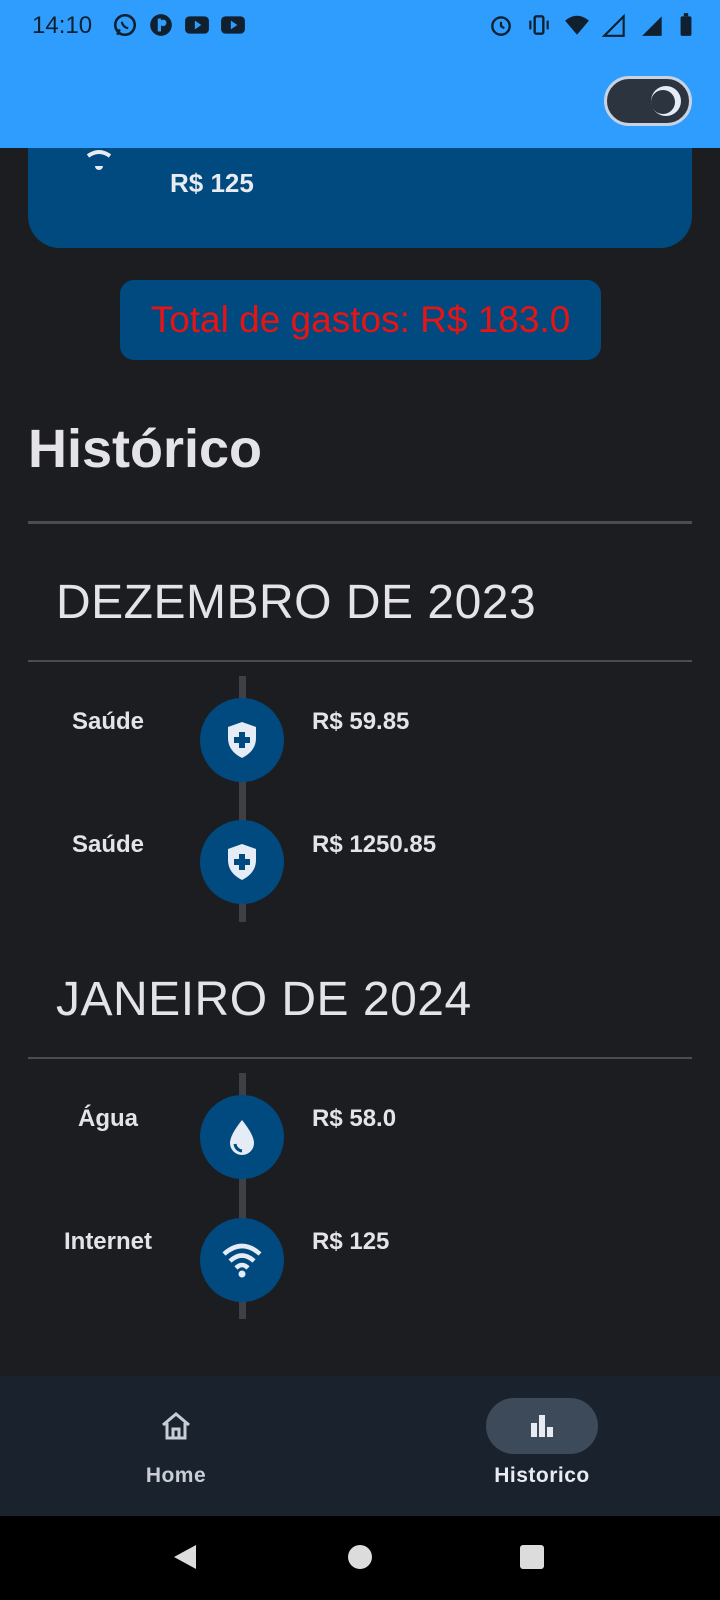  I want to click on home-button-icon, so click(360, 1556).